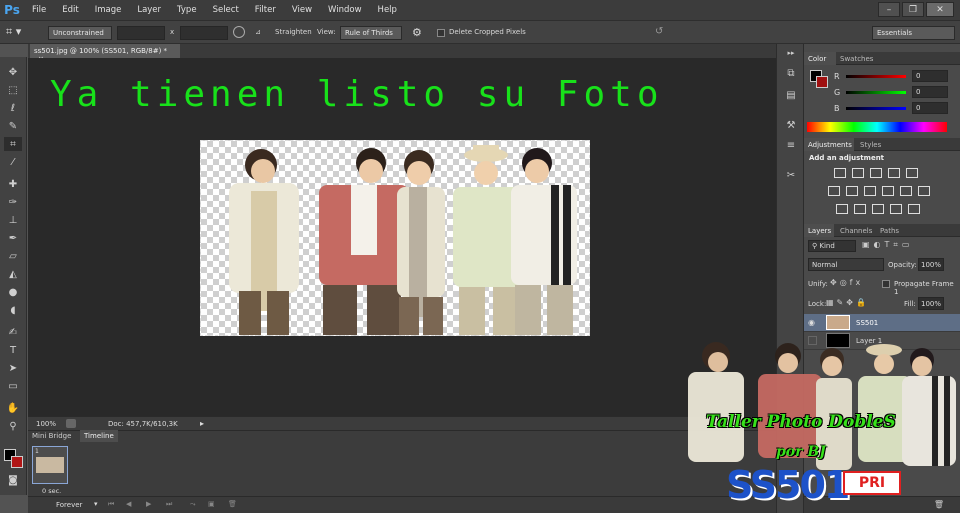 This screenshot has width=960, height=513. What do you see at coordinates (13, 408) in the screenshot?
I see `hand-tool-icon: ✋` at bounding box center [13, 408].